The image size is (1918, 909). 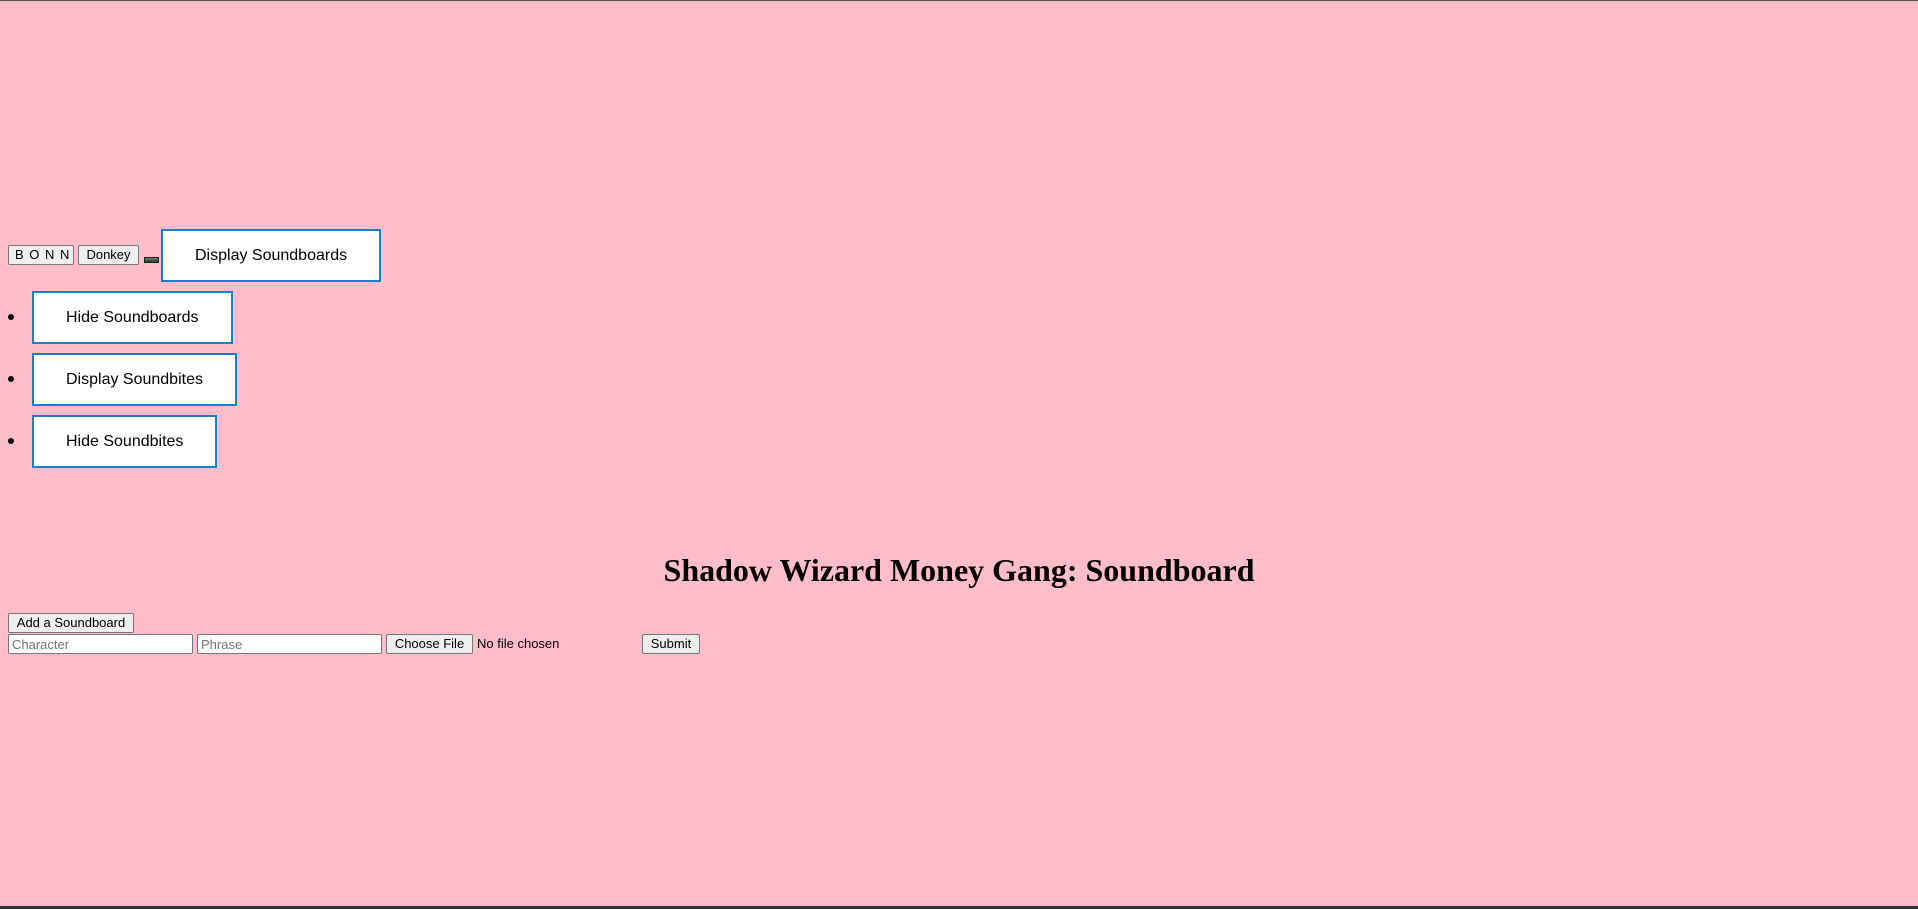 I want to click on image-icon, so click(x=151, y=260).